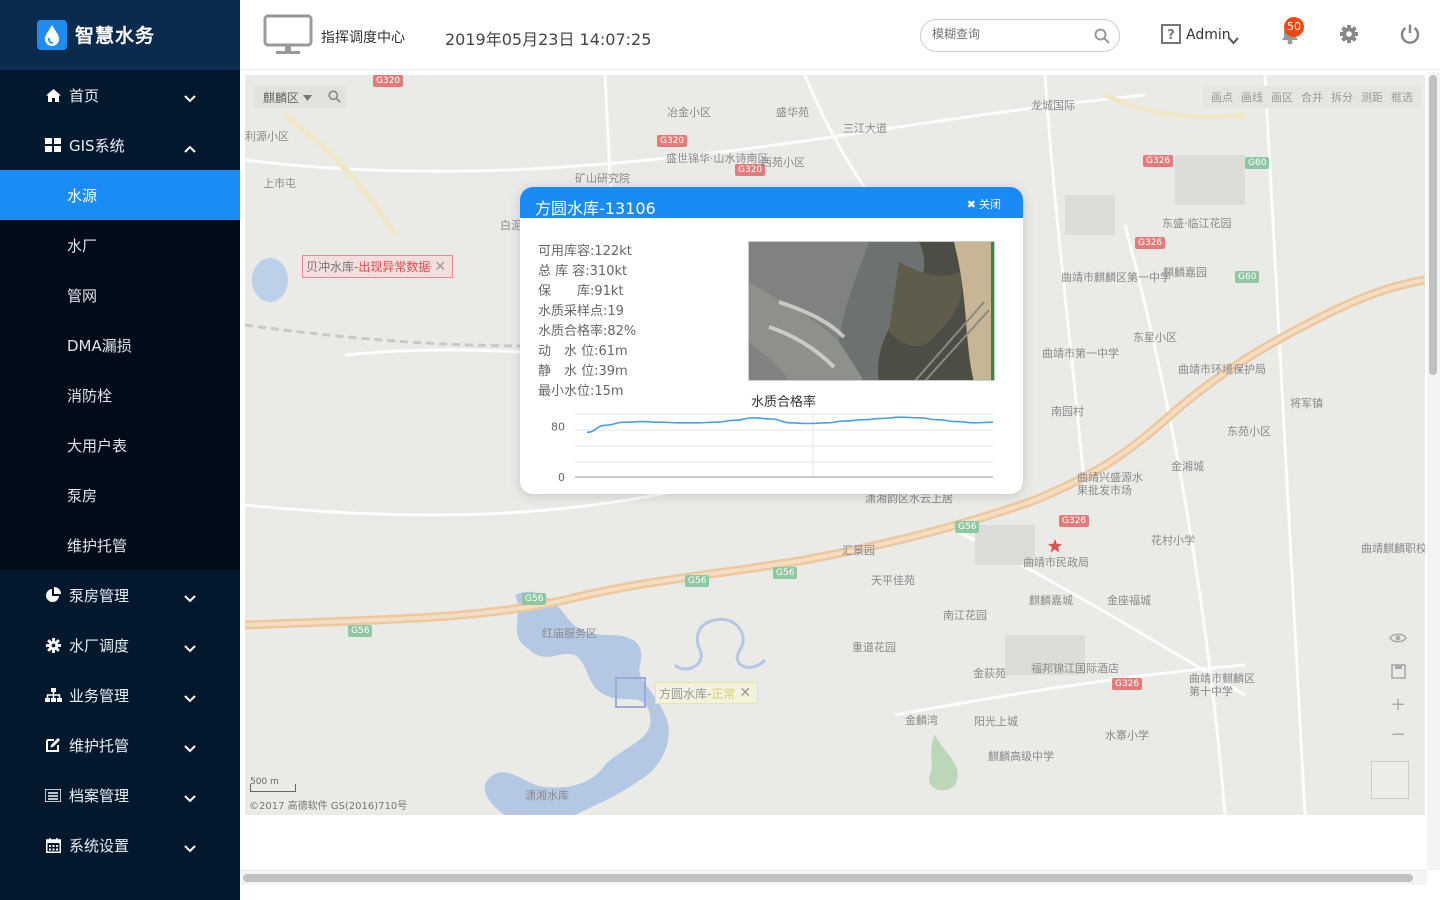 This screenshot has width=1440, height=900. Describe the element at coordinates (561, 477) in the screenshot. I see `y-tick-label: 0` at that location.